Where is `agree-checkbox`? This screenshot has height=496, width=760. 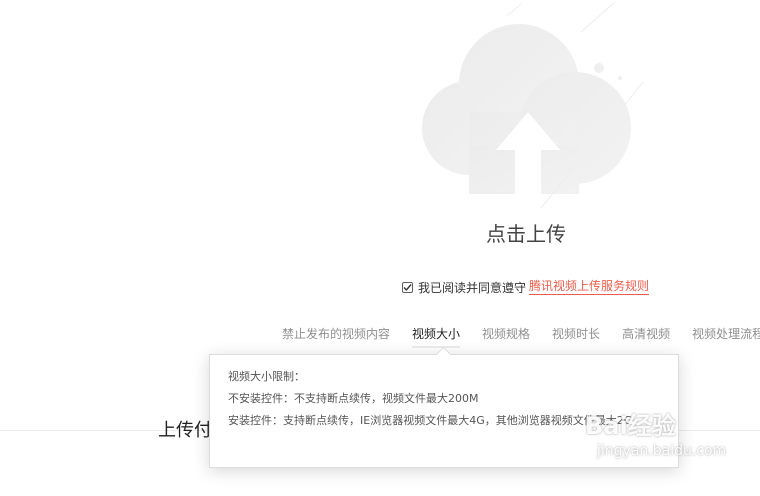 agree-checkbox is located at coordinates (407, 287).